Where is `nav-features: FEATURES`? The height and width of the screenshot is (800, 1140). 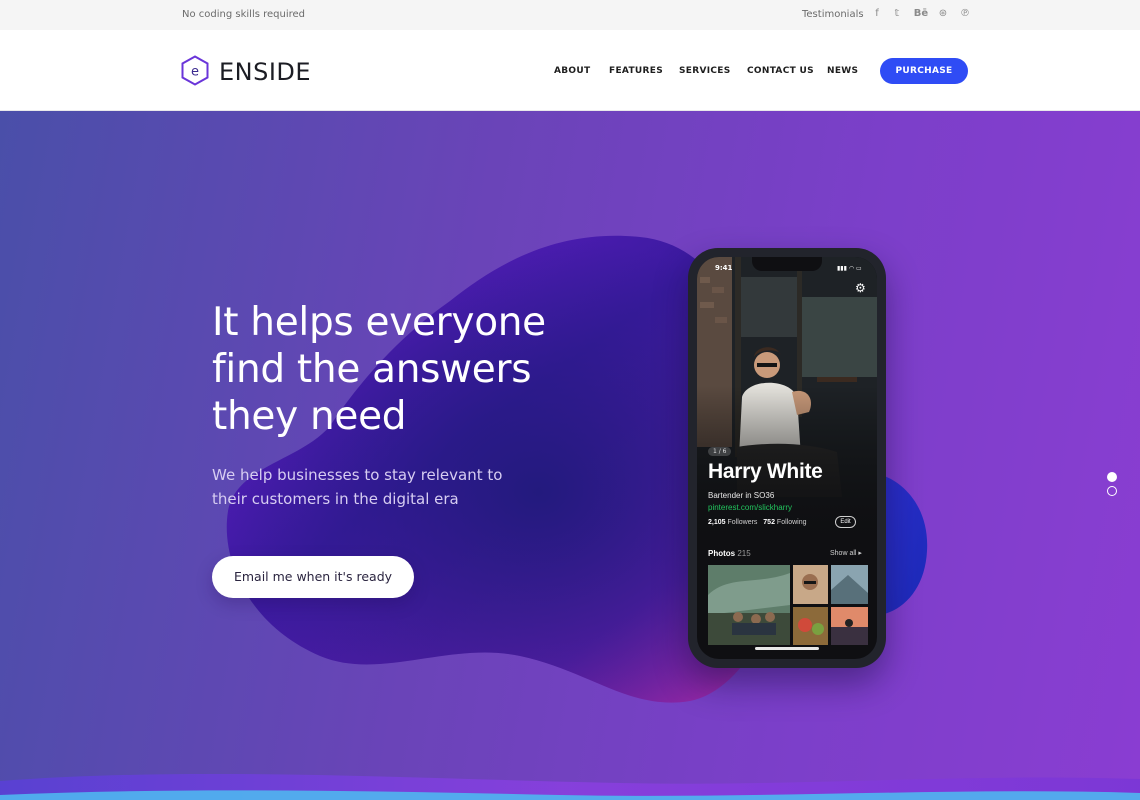 nav-features: FEATURES is located at coordinates (636, 71).